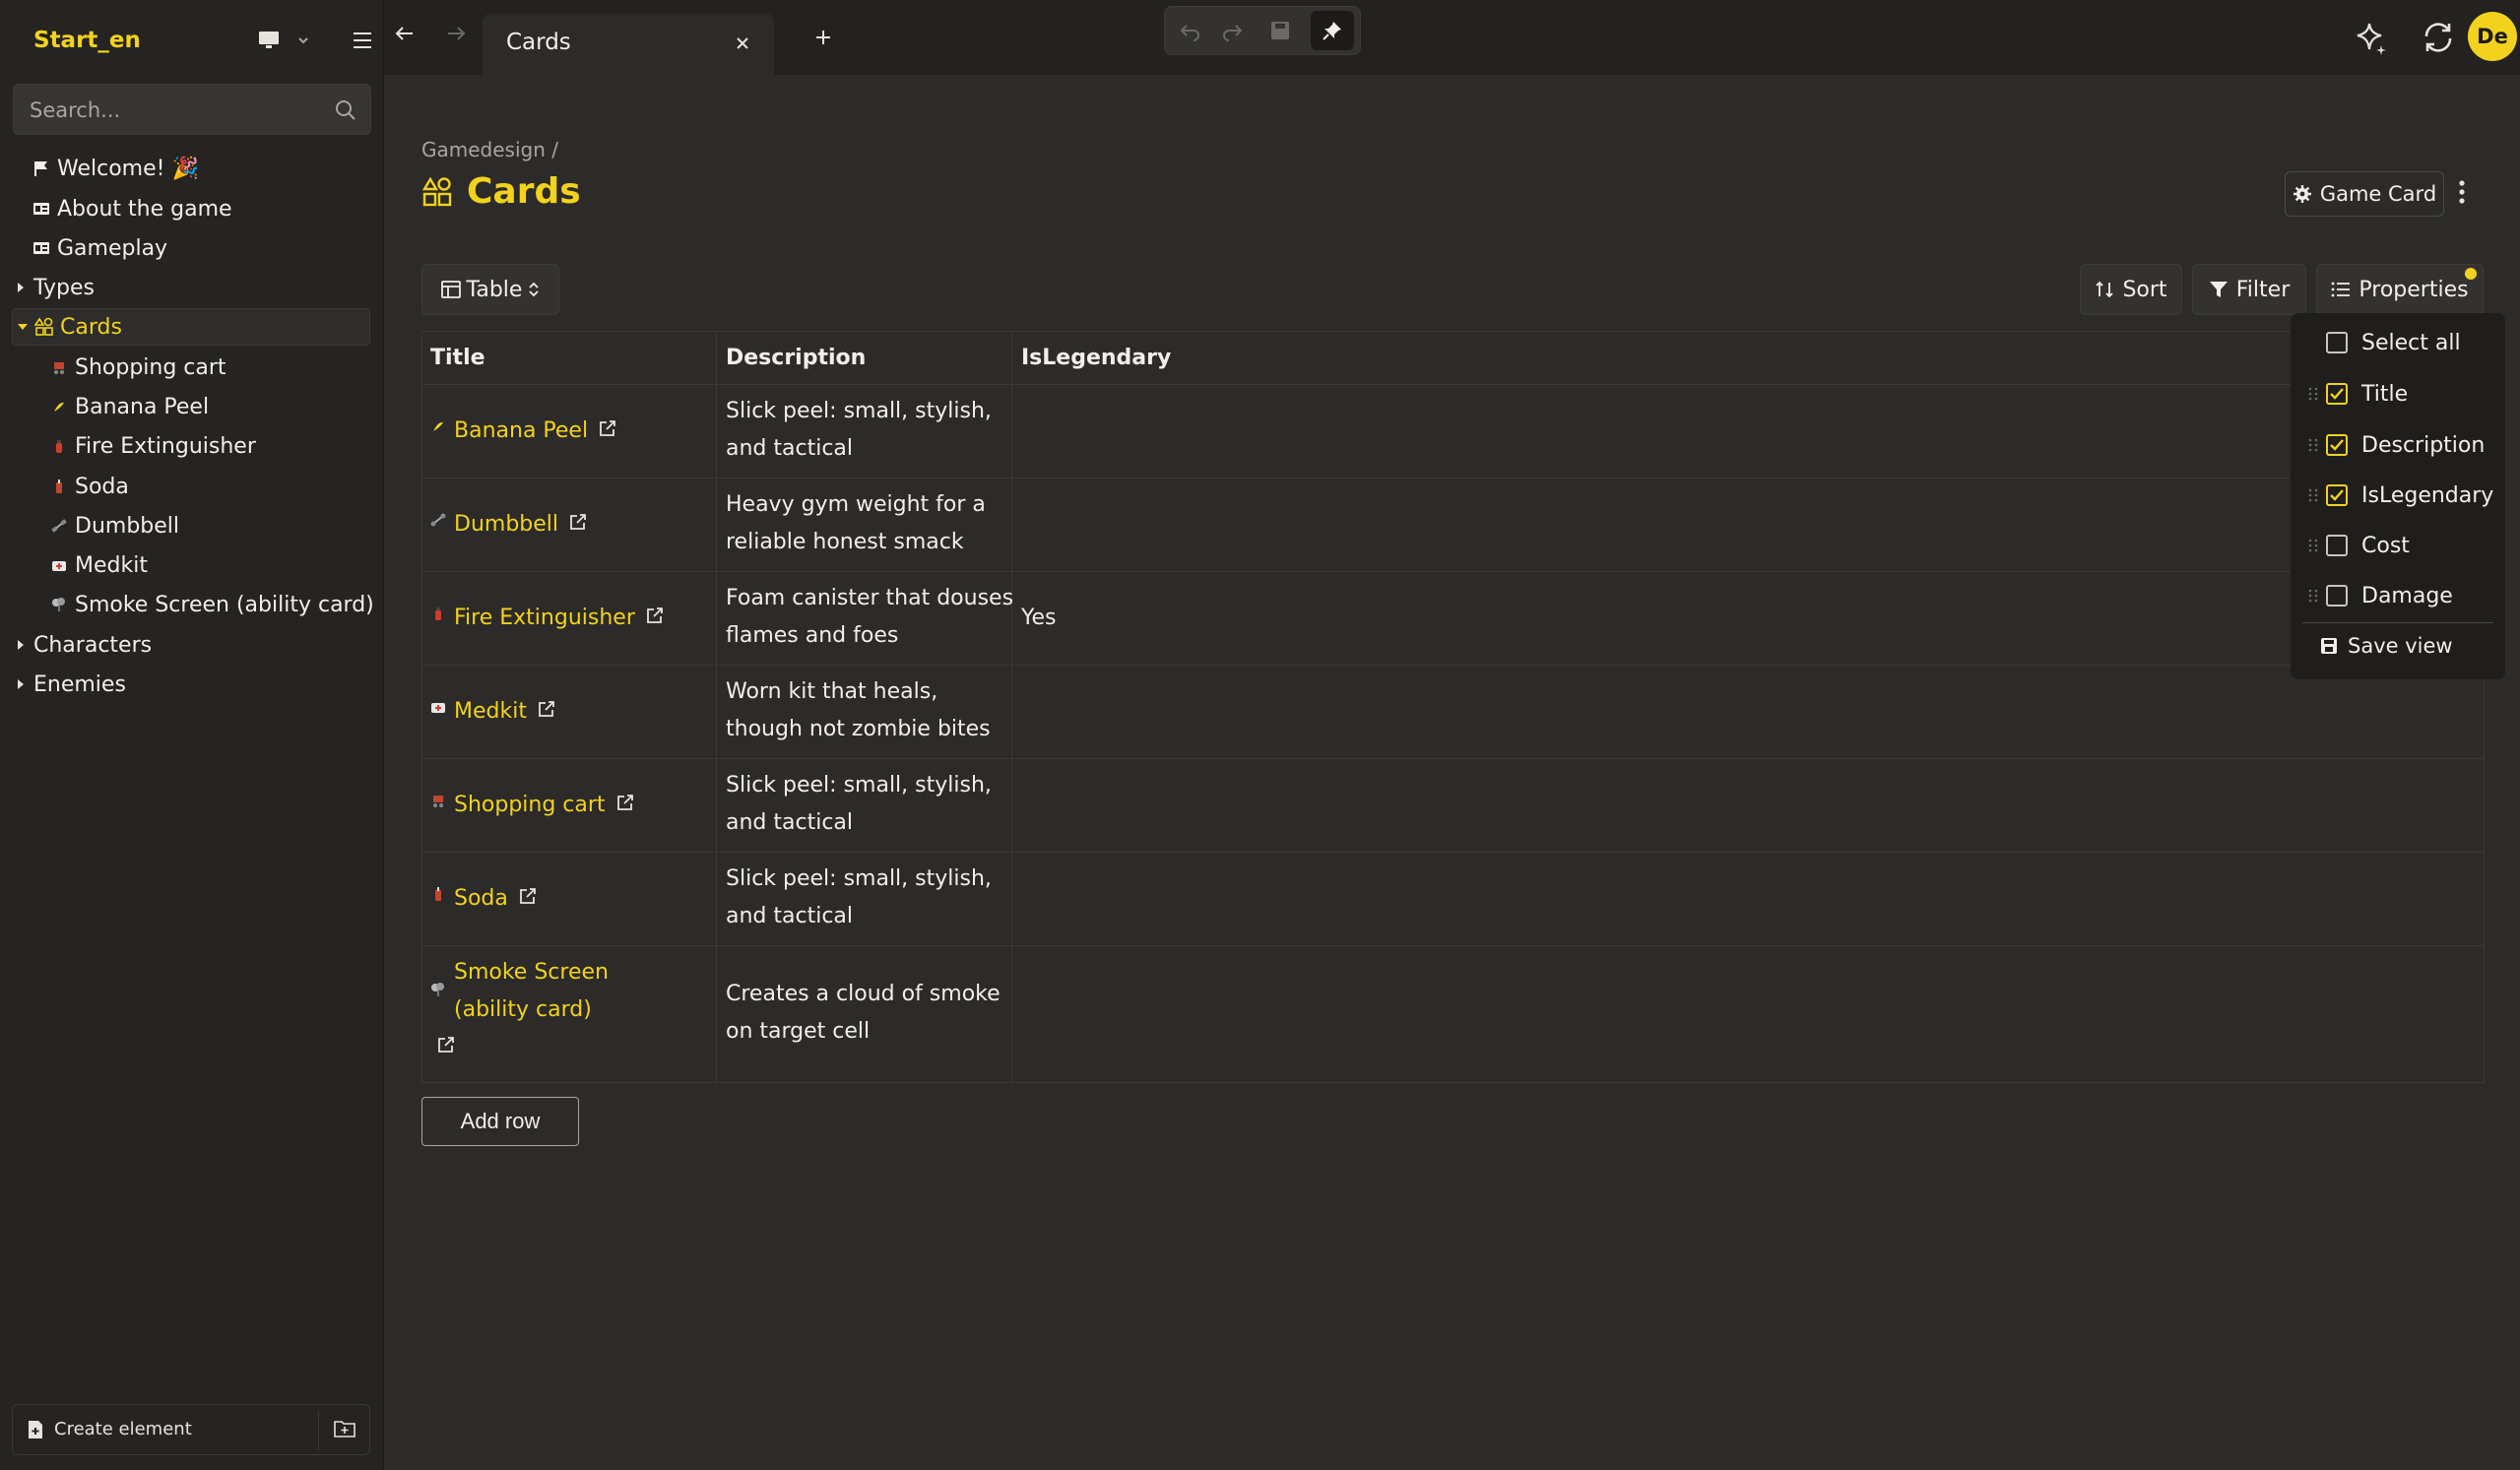 Image resolution: width=2520 pixels, height=1470 pixels. What do you see at coordinates (456, 33) in the screenshot?
I see `forward-arrow-icon` at bounding box center [456, 33].